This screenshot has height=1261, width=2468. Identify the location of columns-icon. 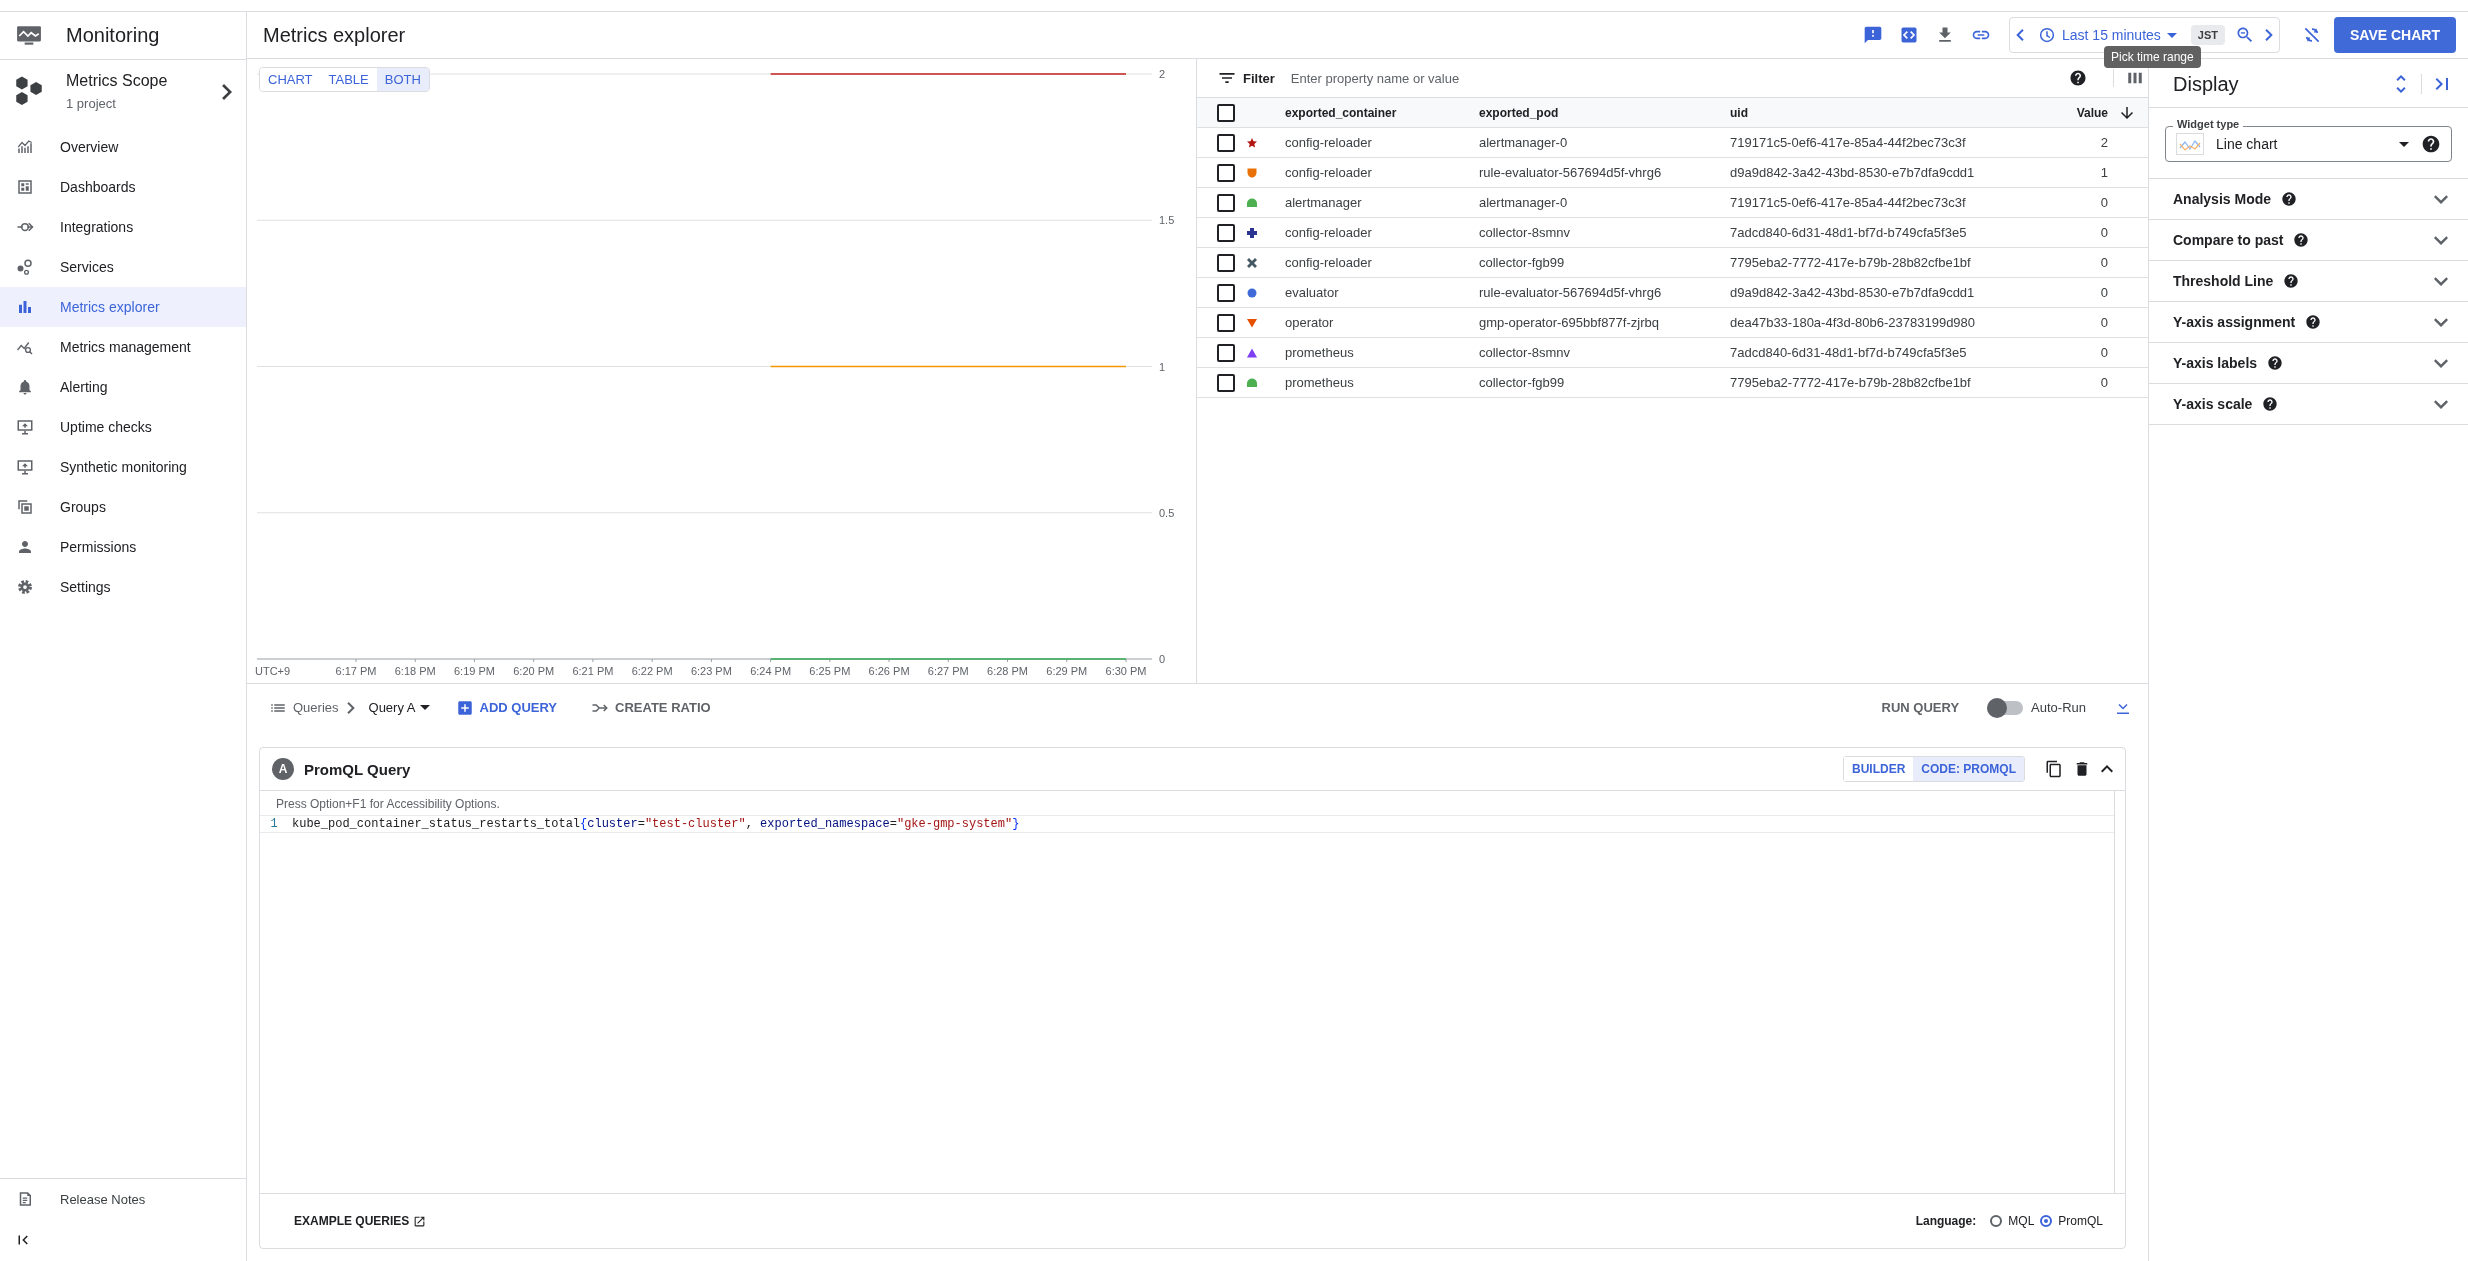
(2128, 78).